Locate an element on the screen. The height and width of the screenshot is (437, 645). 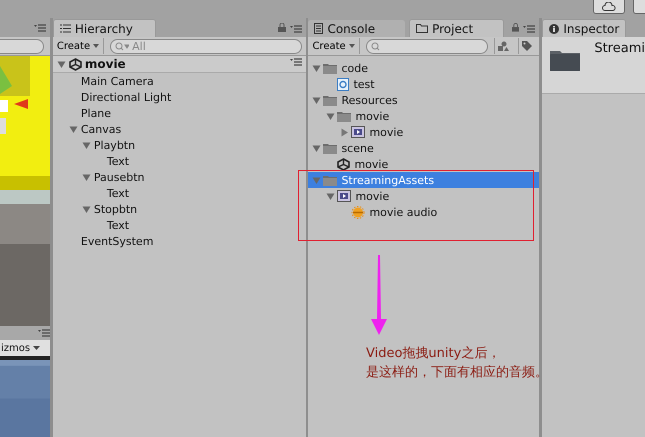
hierarchy-item: EventSystem is located at coordinates (117, 241).